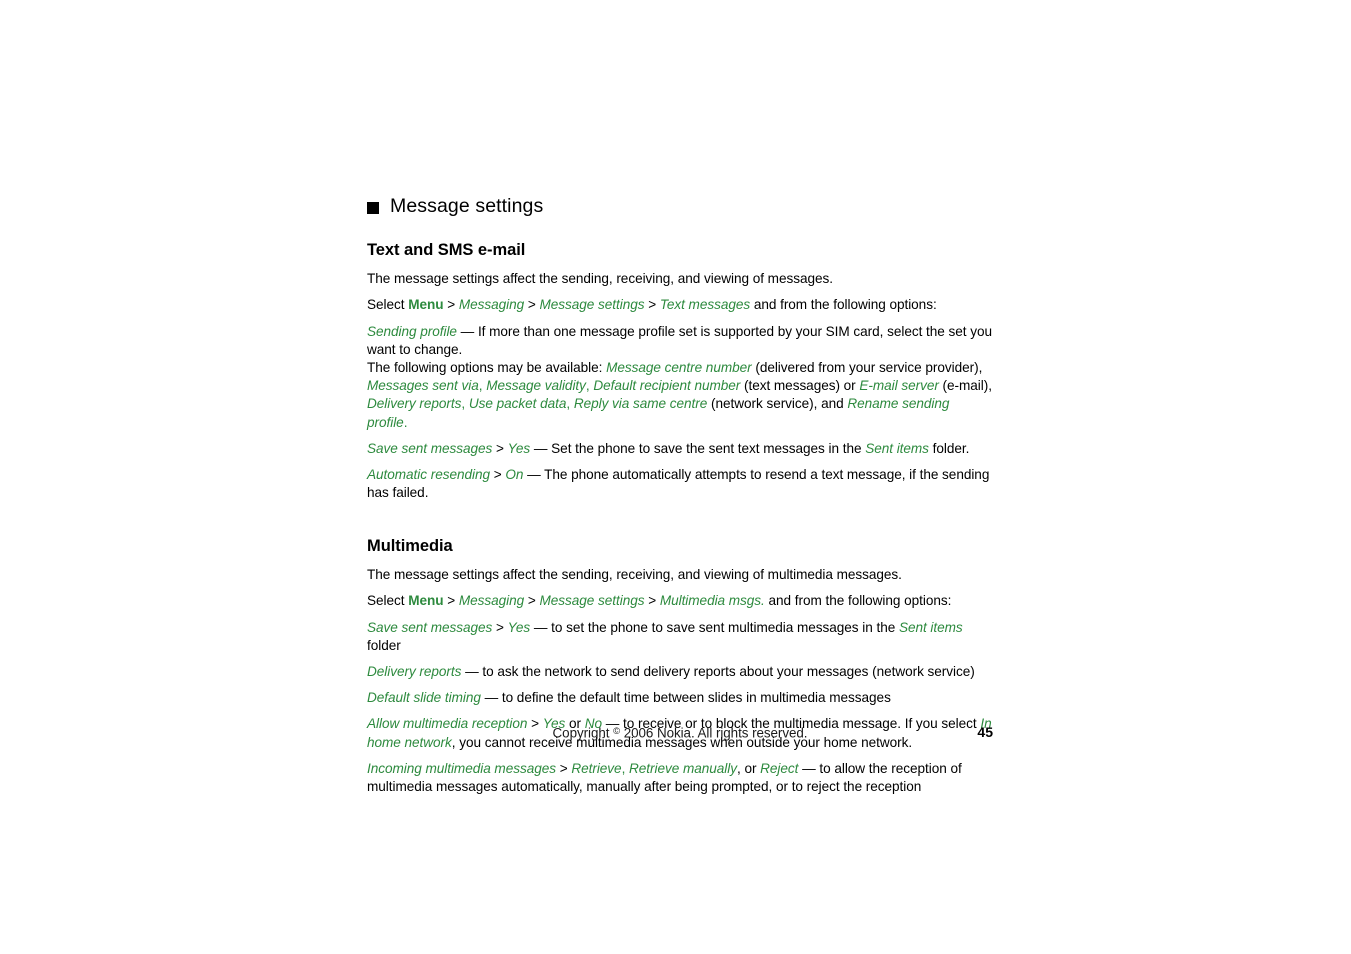 This screenshot has height=954, width=1351. I want to click on section-heading-multimedia: Multimedia, so click(410, 546).